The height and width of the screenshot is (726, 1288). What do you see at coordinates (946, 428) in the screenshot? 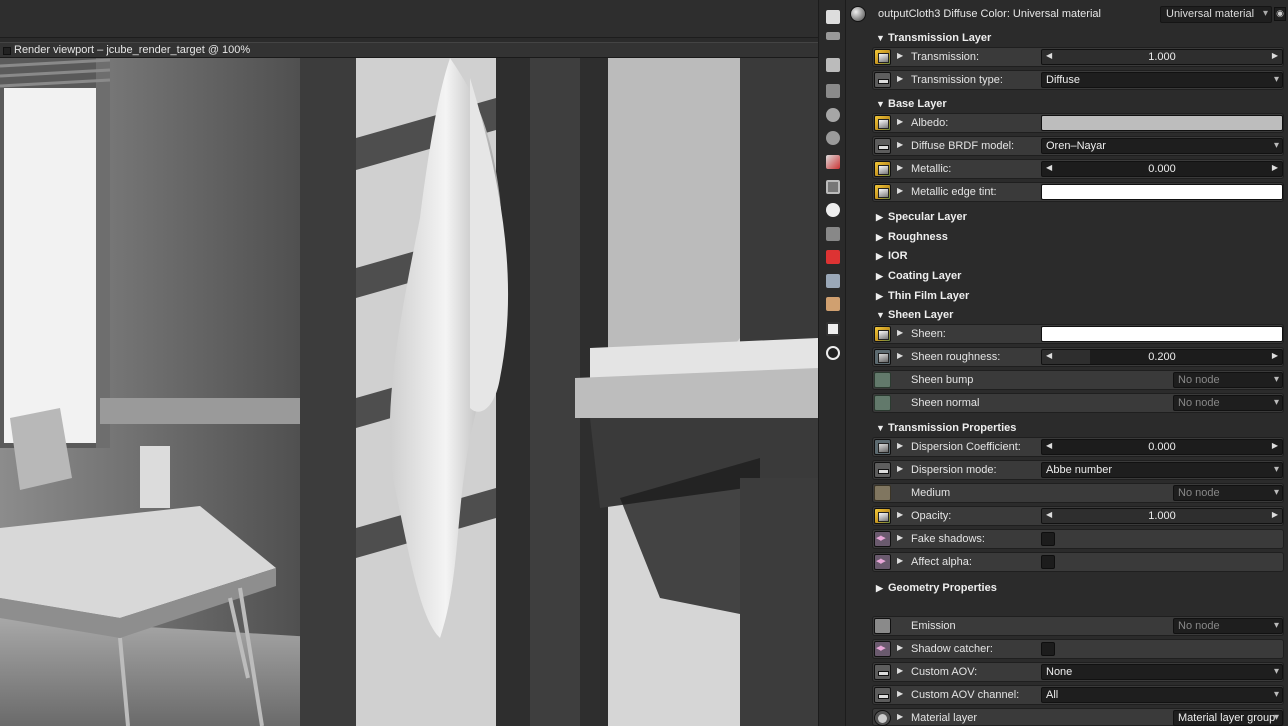
I see `section-transmission-properties: ▼ Transmission Properties` at bounding box center [946, 428].